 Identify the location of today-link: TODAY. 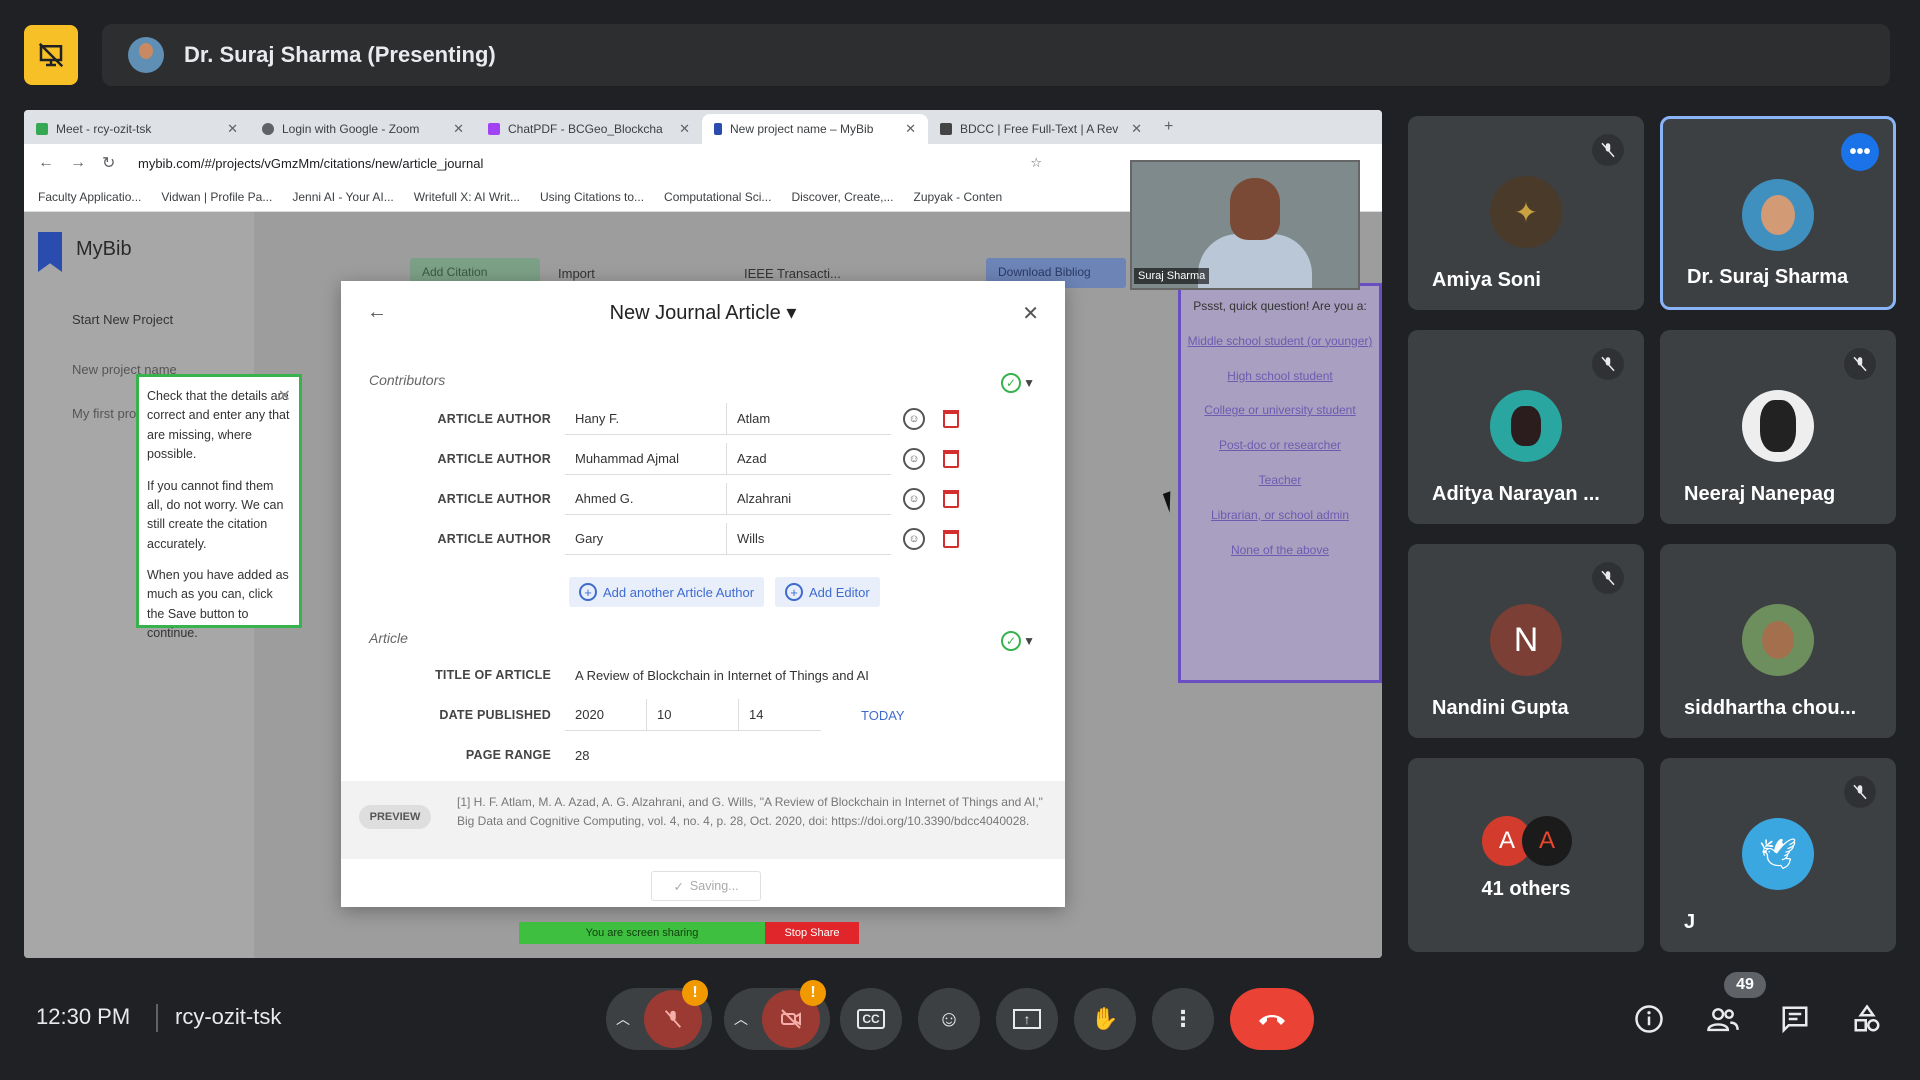
(883, 715).